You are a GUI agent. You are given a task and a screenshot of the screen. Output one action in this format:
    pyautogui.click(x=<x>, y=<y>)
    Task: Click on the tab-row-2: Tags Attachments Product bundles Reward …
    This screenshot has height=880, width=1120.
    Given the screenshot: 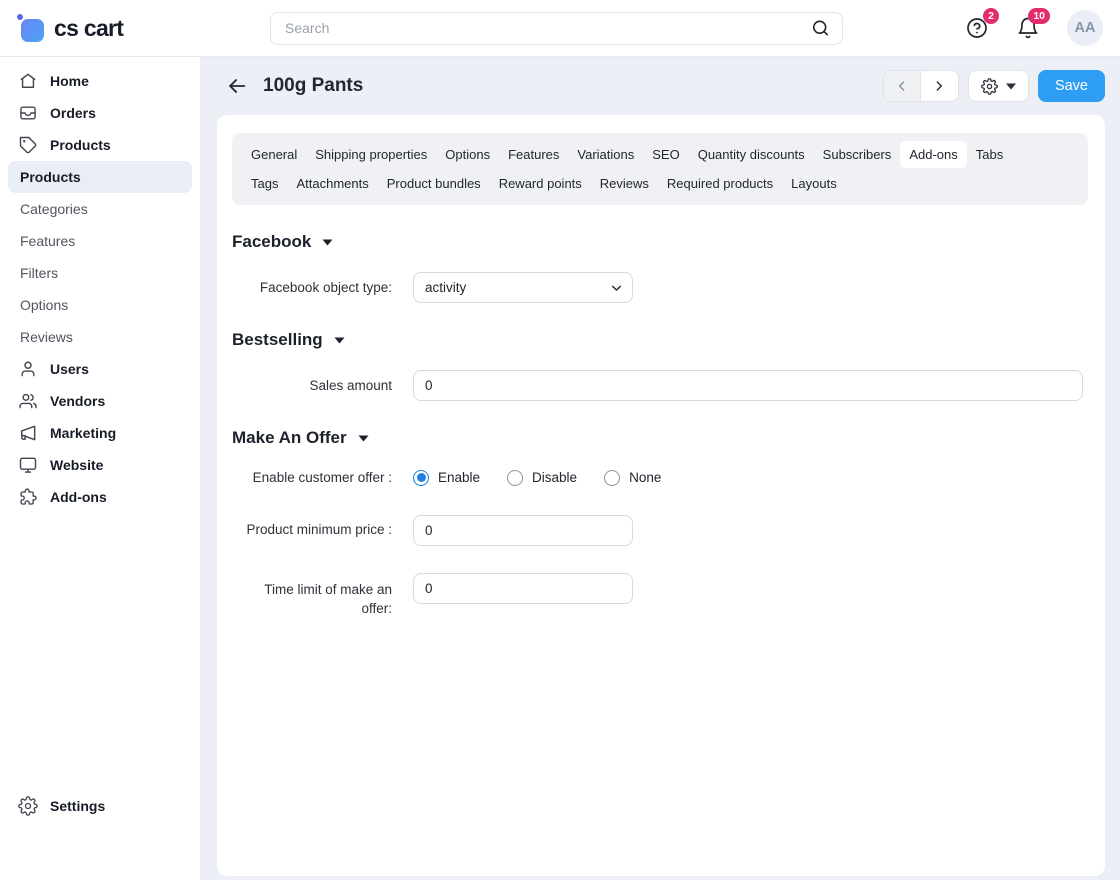 What is the action you would take?
    pyautogui.click(x=660, y=183)
    